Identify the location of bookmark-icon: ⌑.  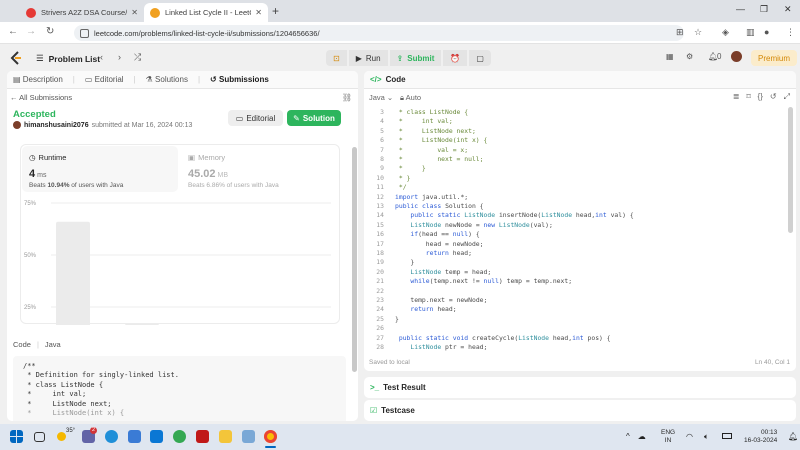
(748, 97).